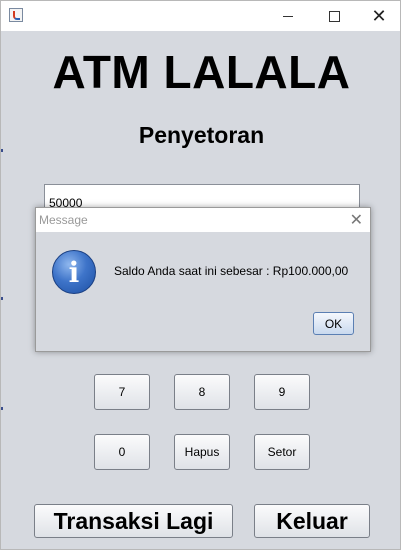 The height and width of the screenshot is (551, 402). Describe the element at coordinates (312, 521) in the screenshot. I see `exit-button: Keluar` at that location.